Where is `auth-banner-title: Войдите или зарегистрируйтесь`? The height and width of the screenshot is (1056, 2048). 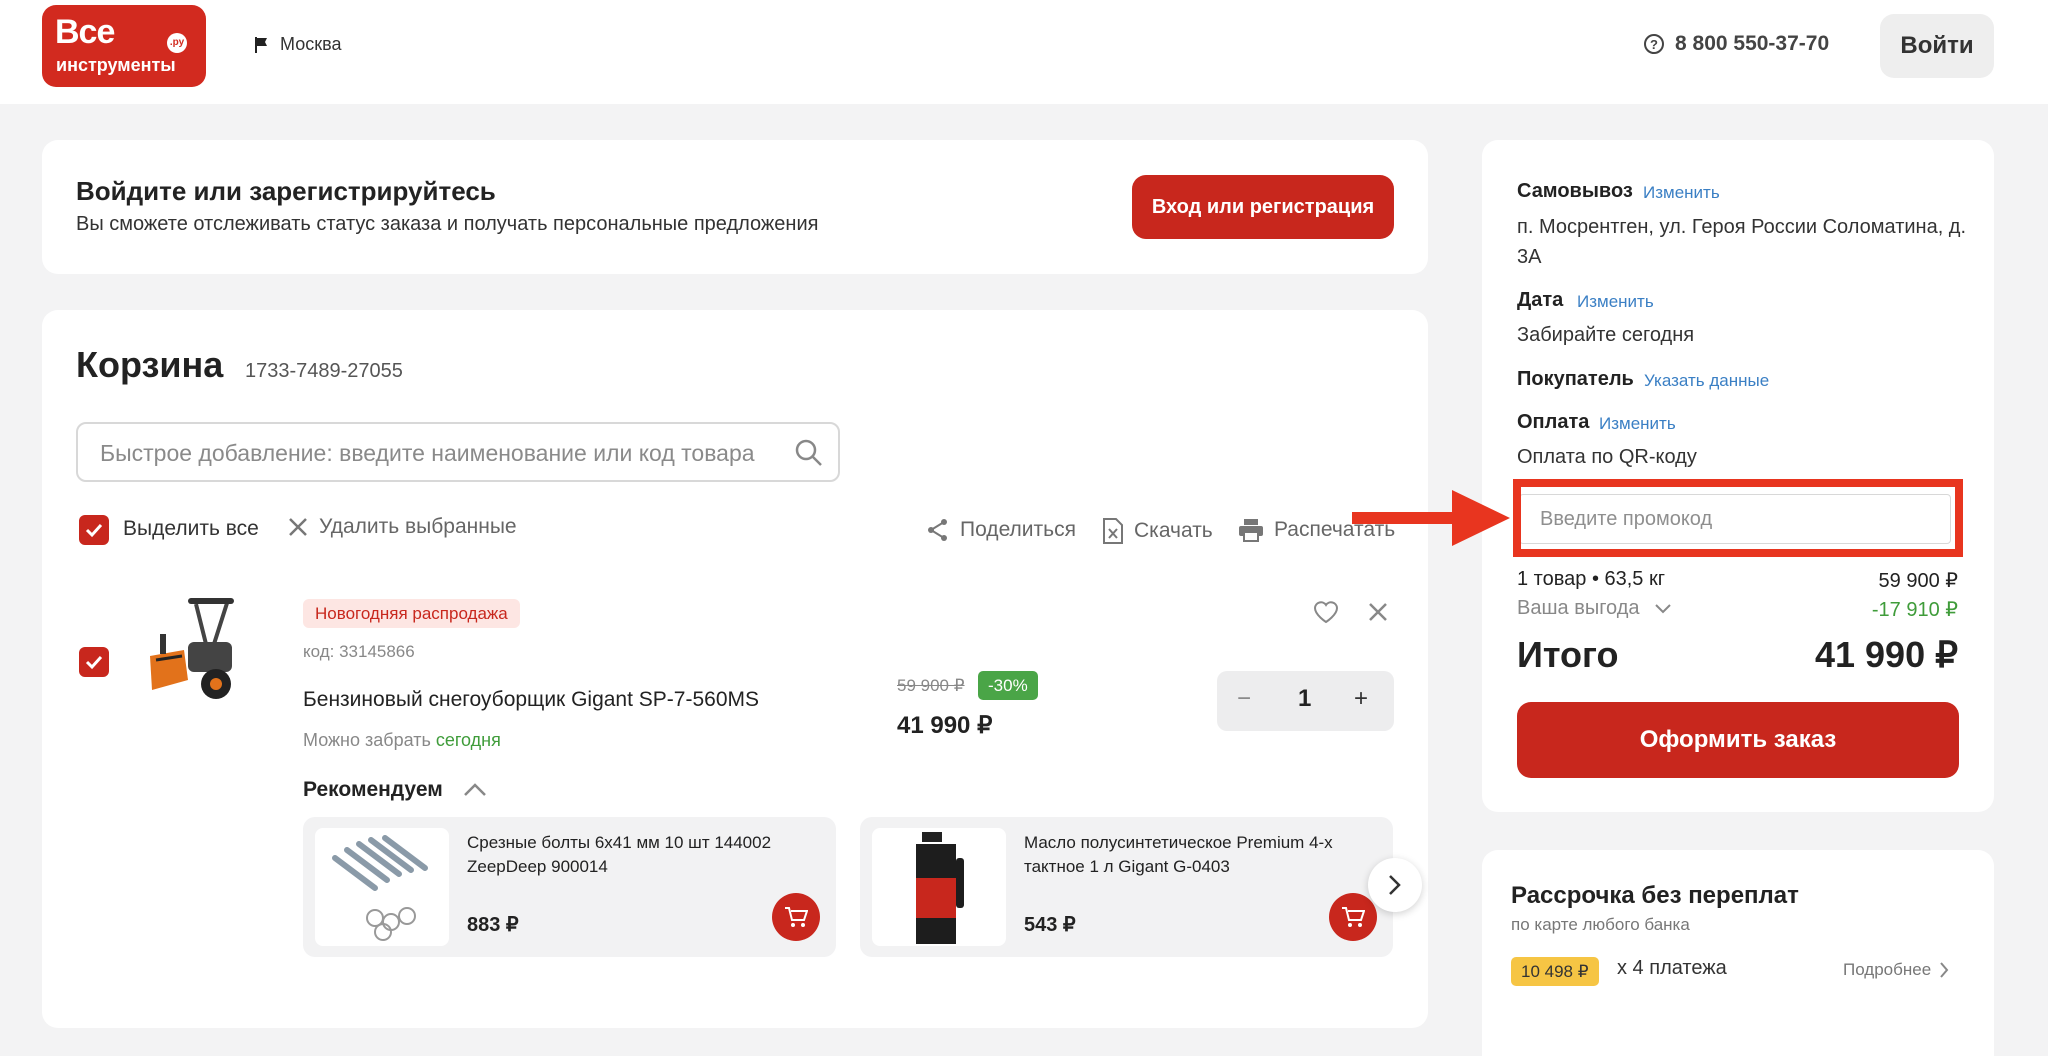 auth-banner-title: Войдите или зарегистрируйтесь is located at coordinates (286, 191).